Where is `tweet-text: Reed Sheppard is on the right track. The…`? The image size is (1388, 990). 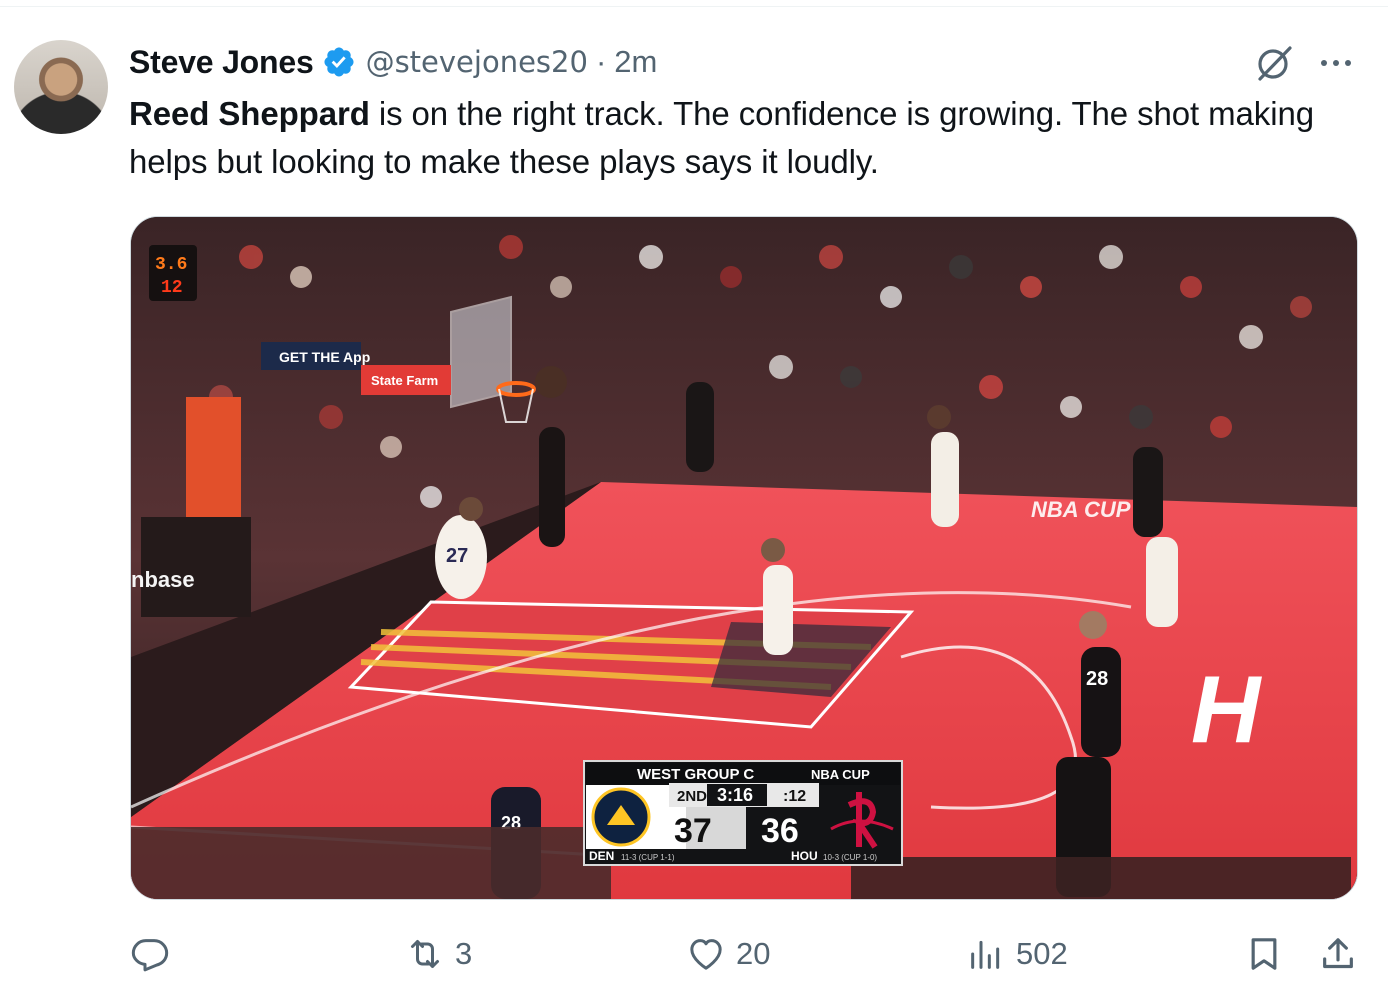 tweet-text: Reed Sheppard is on the right track. The… is located at coordinates (744, 138).